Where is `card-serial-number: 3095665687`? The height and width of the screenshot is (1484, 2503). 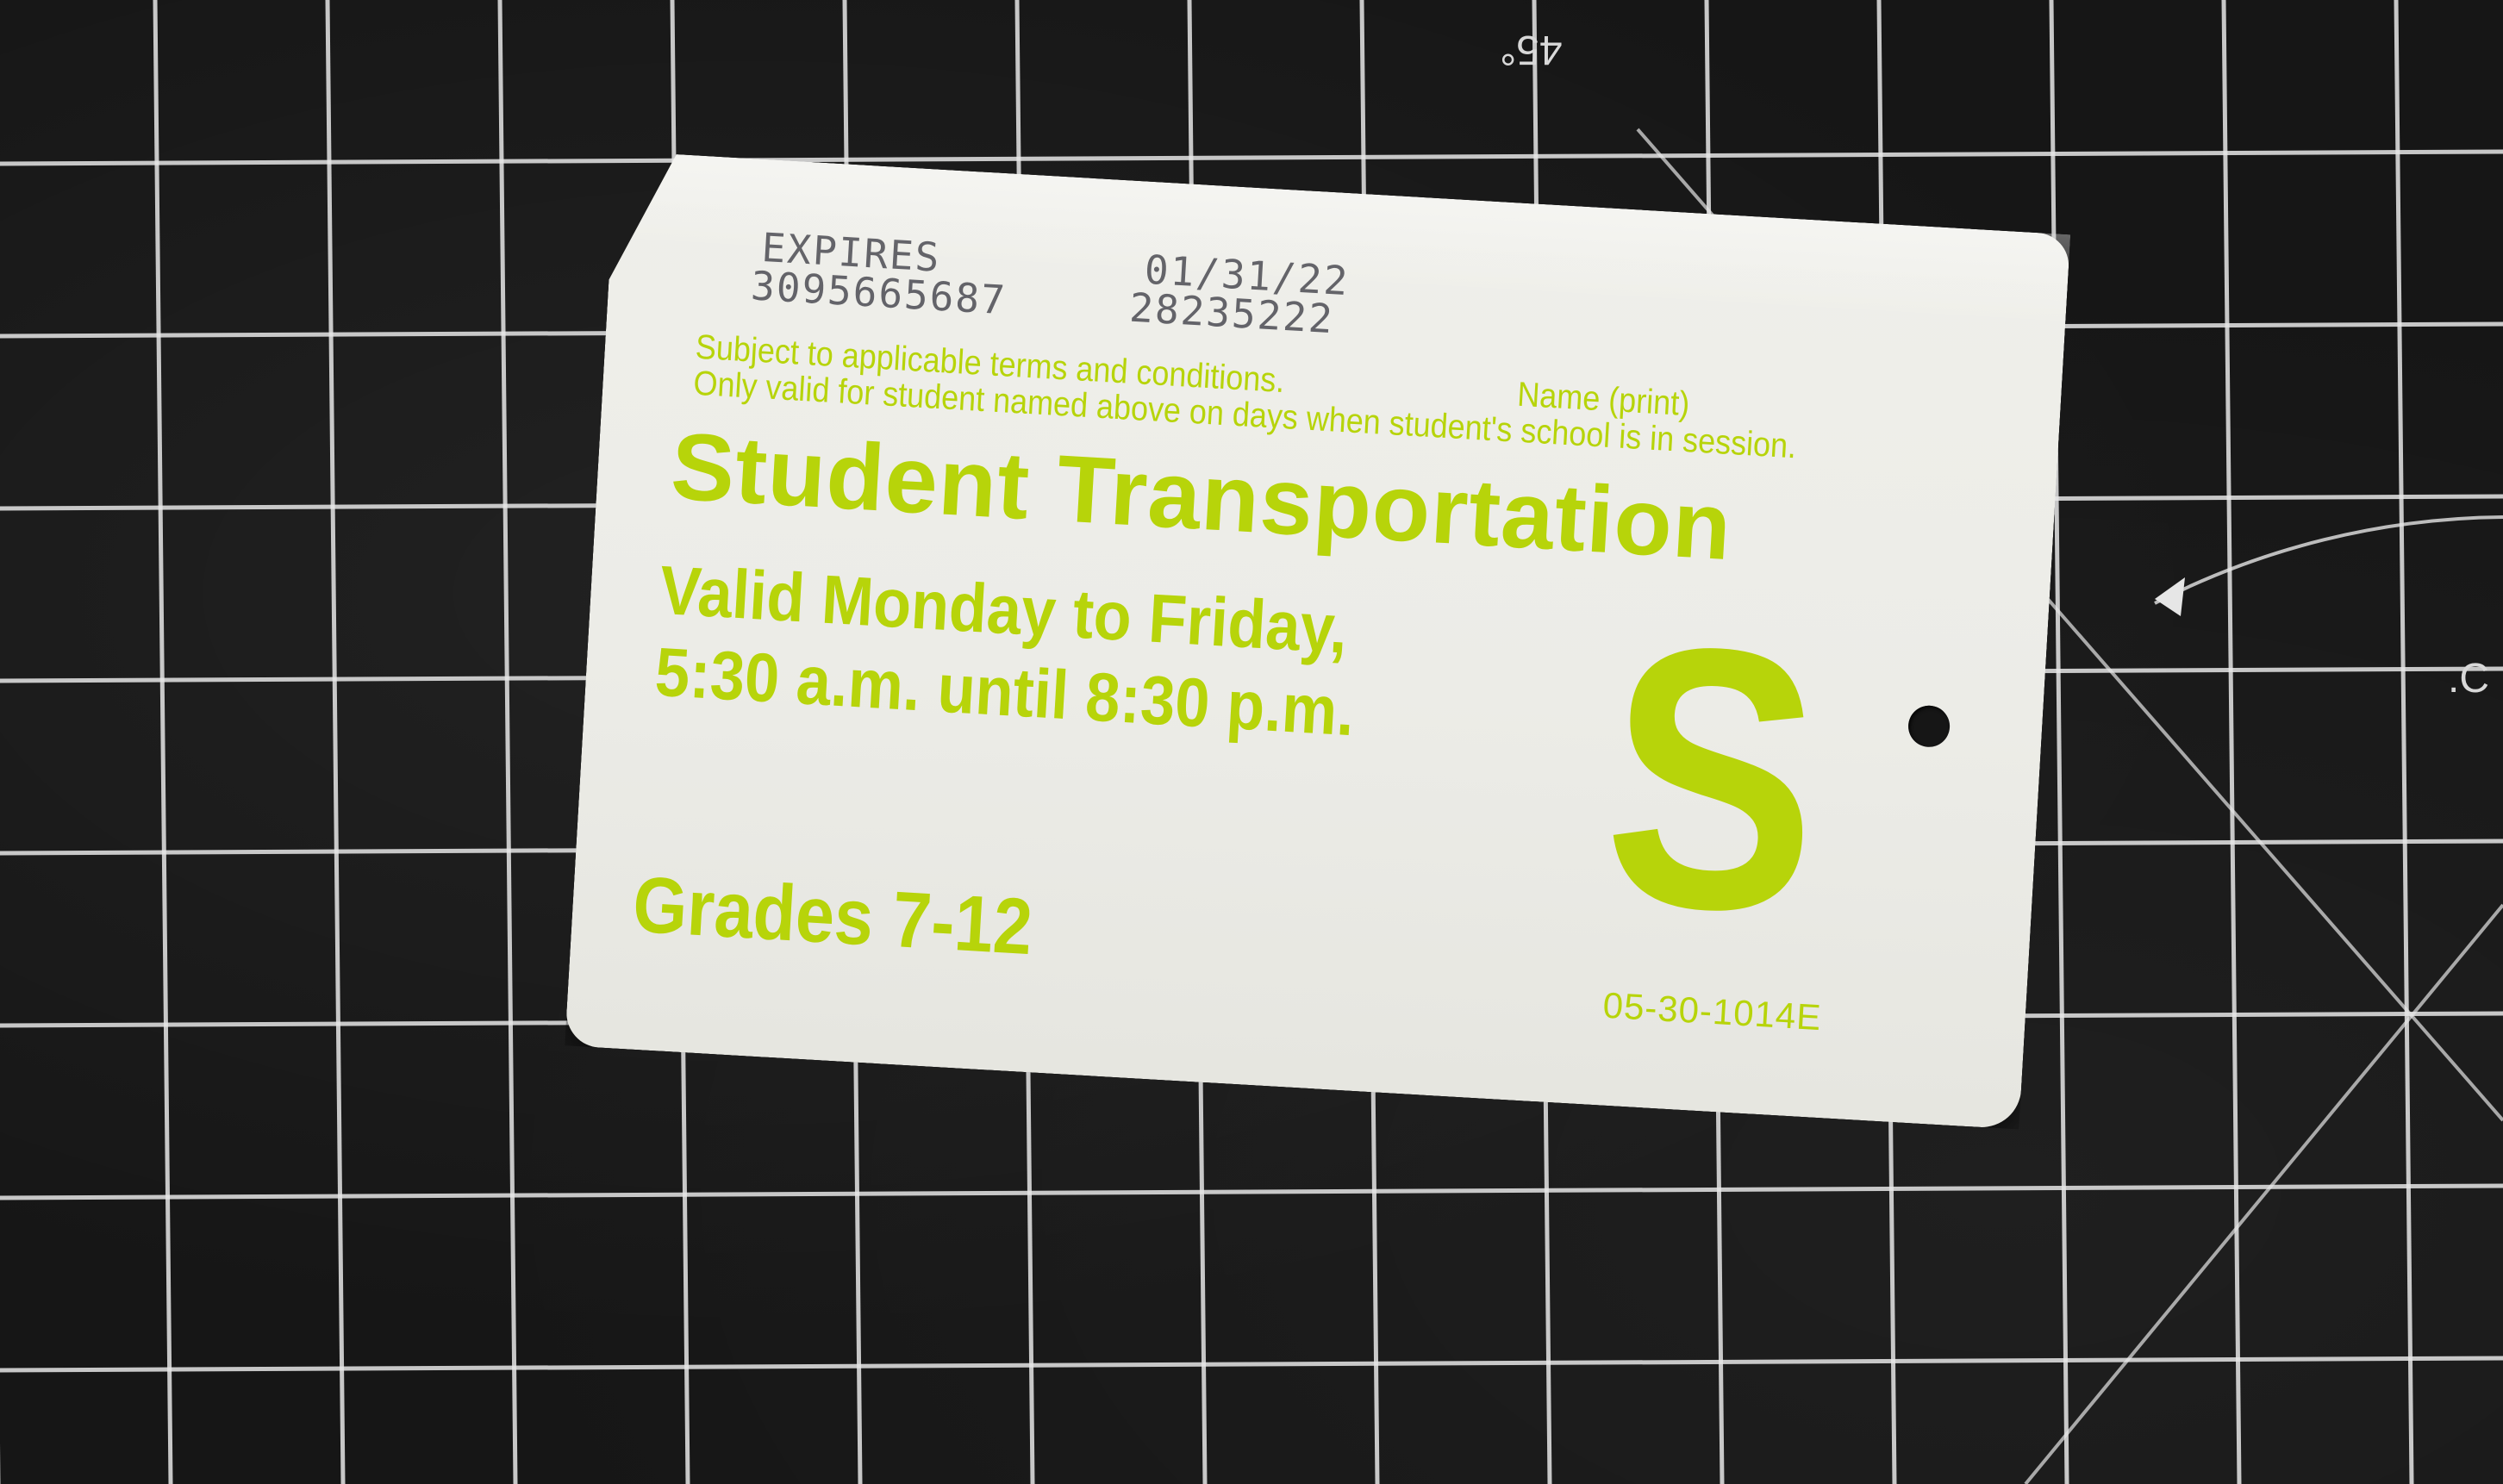 card-serial-number: 3095665687 is located at coordinates (878, 293).